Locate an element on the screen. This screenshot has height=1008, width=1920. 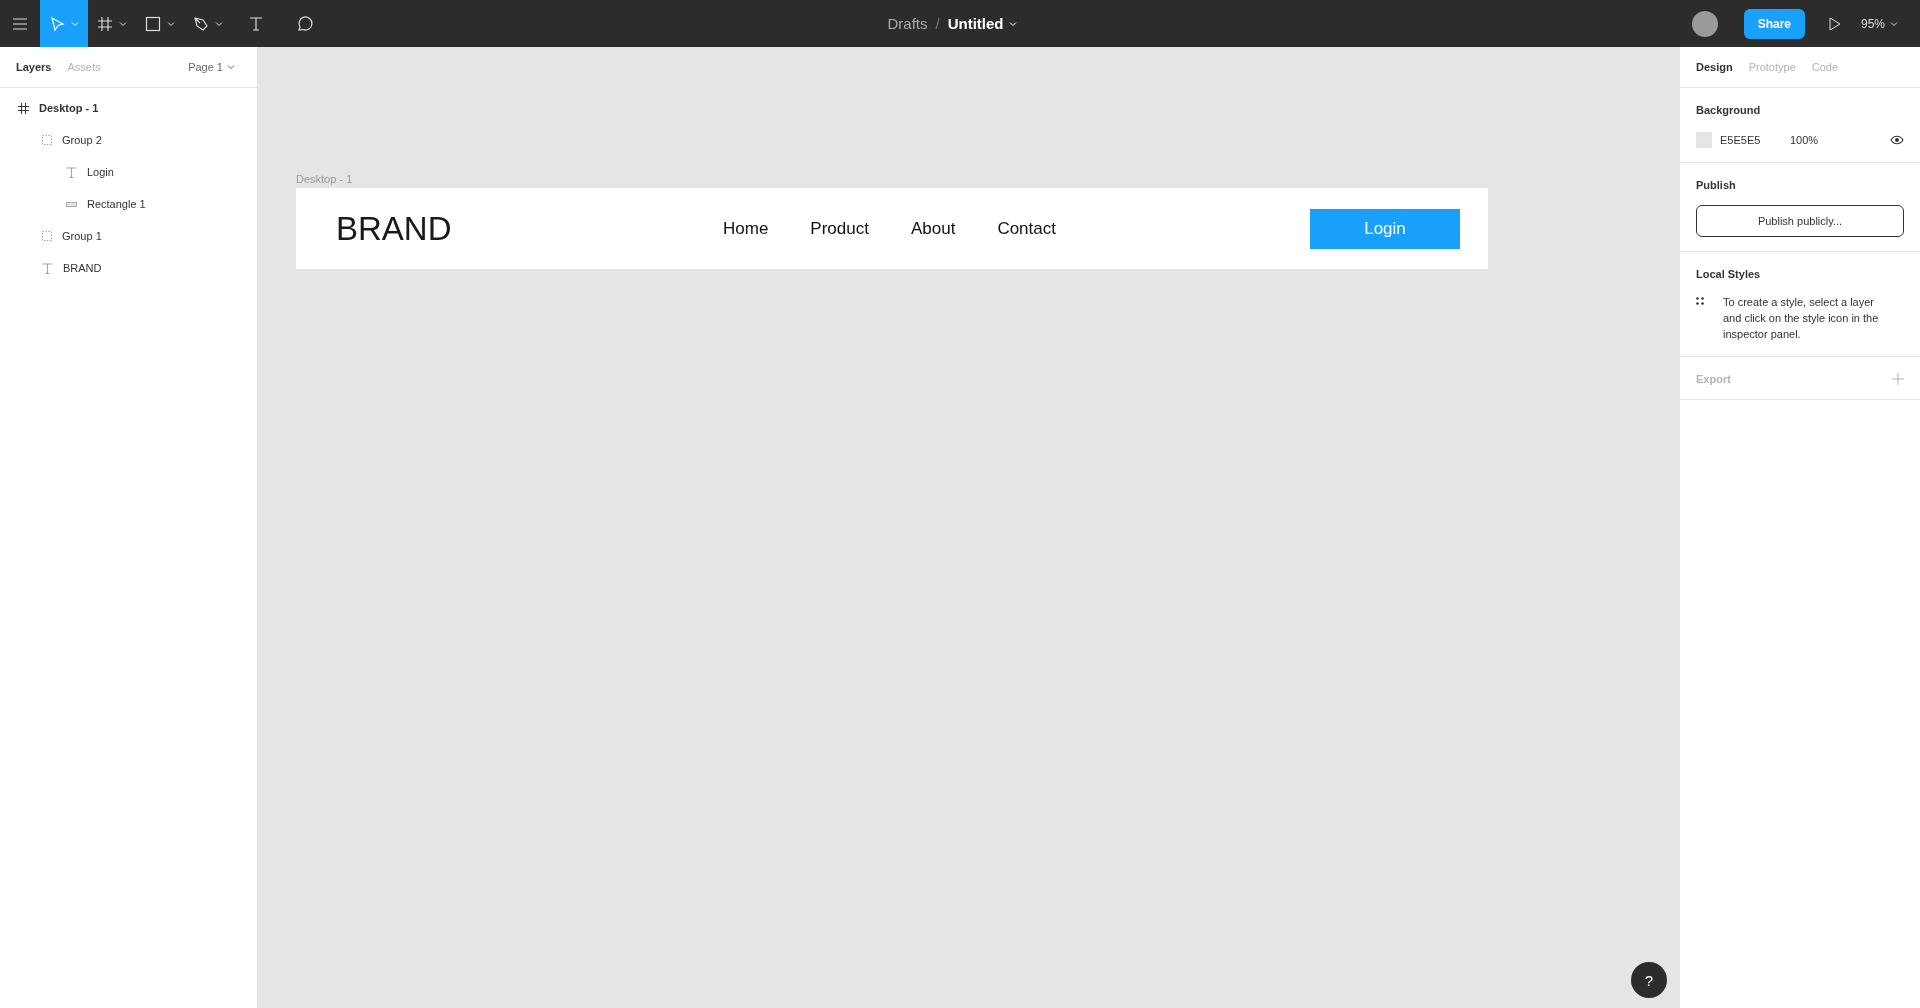
play-icon is located at coordinates (1835, 23).